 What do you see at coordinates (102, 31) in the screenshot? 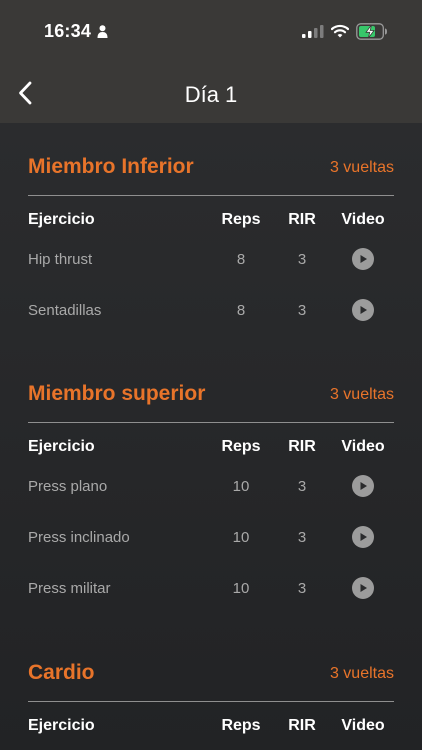
I see `person-icon` at bounding box center [102, 31].